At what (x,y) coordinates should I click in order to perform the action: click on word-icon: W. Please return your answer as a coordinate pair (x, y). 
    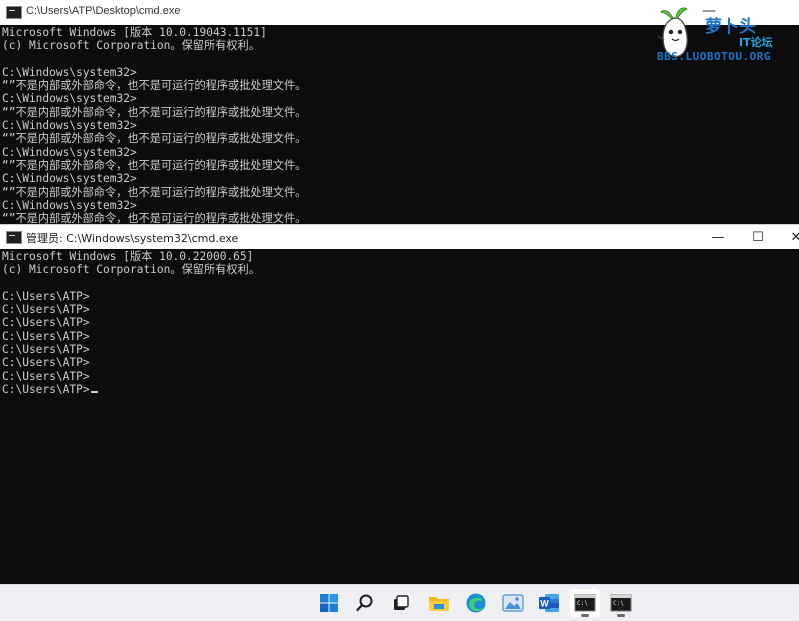
    Looking at the image, I should click on (549, 603).